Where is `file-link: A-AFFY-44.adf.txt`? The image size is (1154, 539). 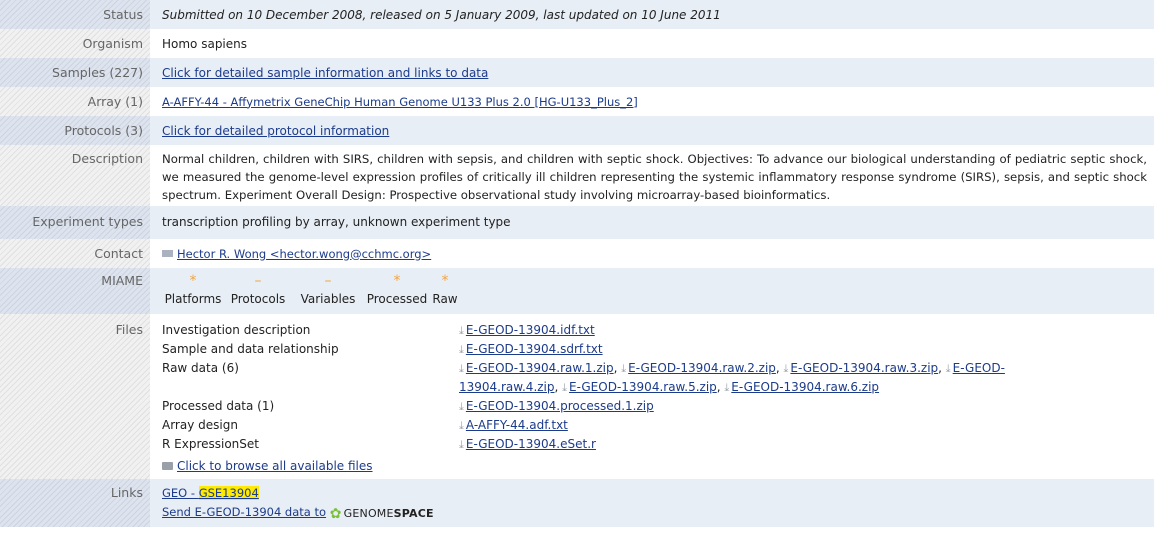 file-link: A-AFFY-44.adf.txt is located at coordinates (517, 425).